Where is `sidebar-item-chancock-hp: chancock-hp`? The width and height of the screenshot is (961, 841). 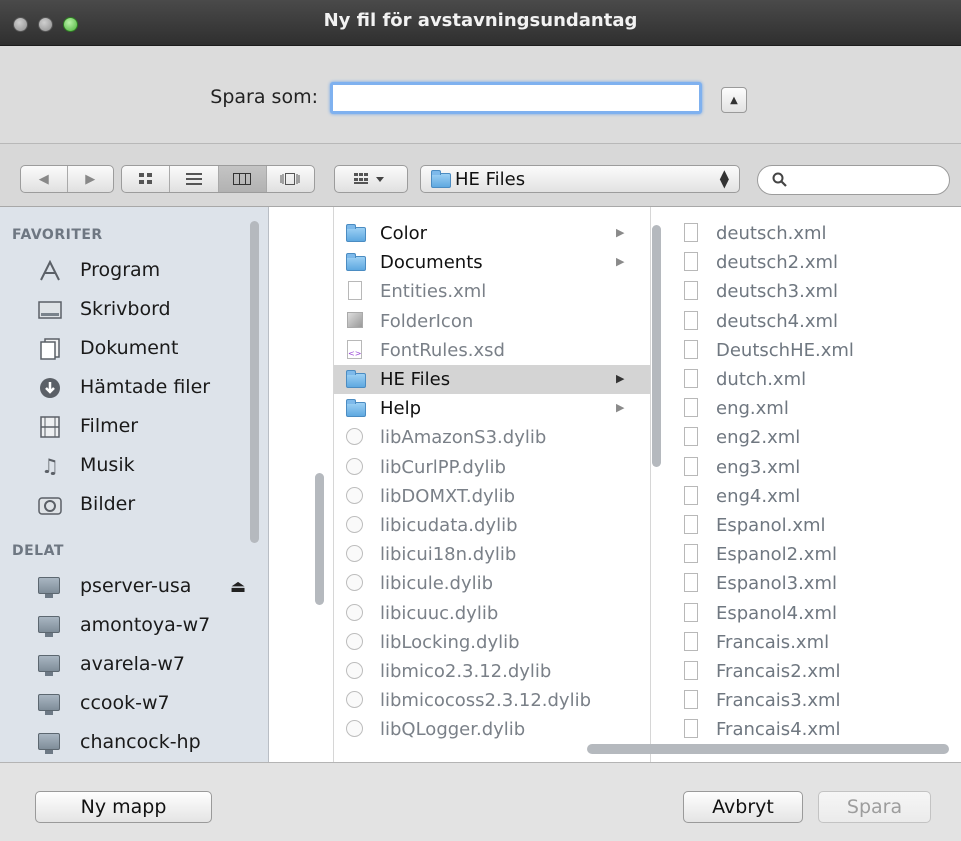 sidebar-item-chancock-hp: chancock-hp is located at coordinates (136, 743).